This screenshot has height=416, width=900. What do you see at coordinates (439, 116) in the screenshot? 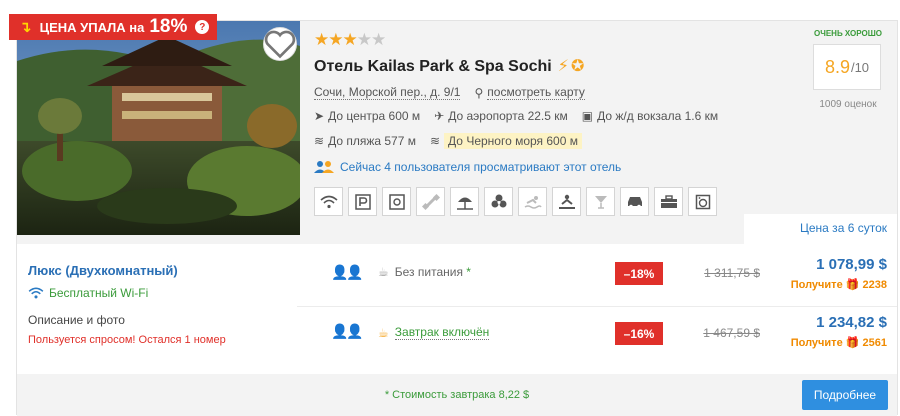
I see `airplane-icon: ✈` at bounding box center [439, 116].